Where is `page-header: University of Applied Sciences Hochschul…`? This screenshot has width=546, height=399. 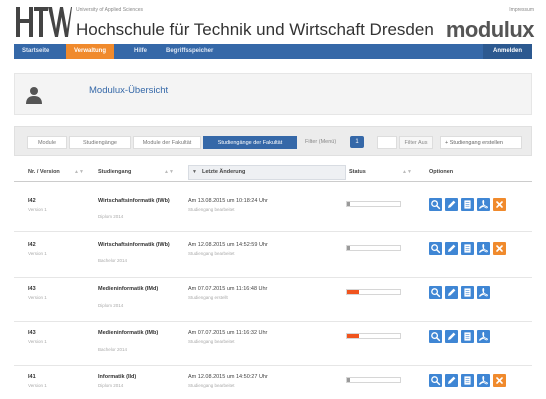
page-header: University of Applied Sciences Hochschul… is located at coordinates (273, 22).